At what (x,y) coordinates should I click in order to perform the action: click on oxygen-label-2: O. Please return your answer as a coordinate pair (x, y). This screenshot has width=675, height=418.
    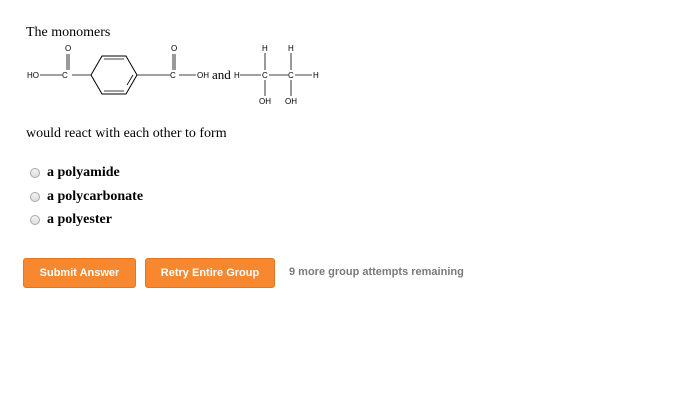
    Looking at the image, I should click on (174, 48).